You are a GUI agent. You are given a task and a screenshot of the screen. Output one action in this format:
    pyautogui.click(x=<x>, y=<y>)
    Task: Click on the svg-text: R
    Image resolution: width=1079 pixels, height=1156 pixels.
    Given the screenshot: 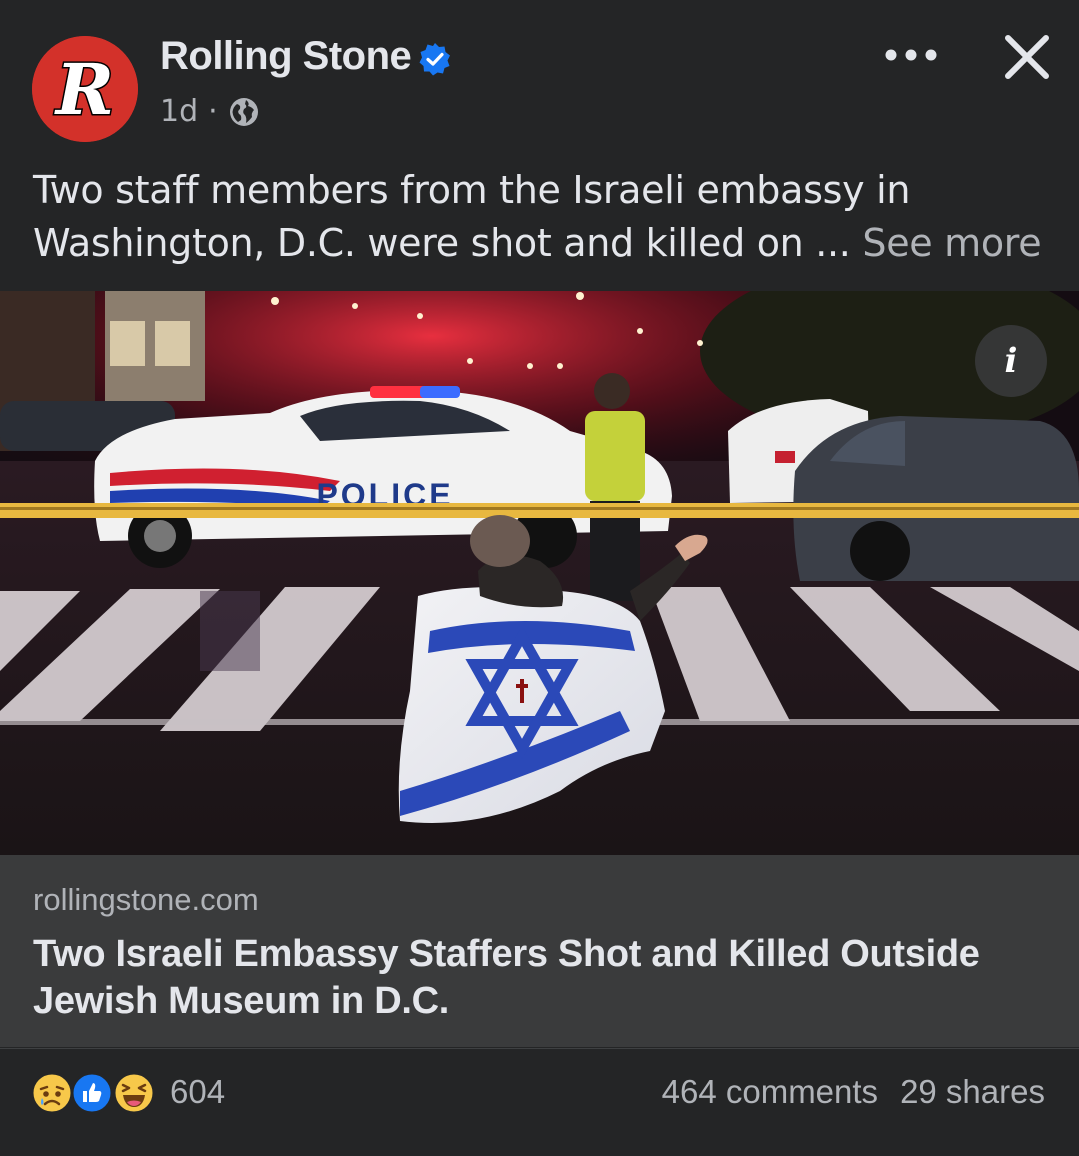 What is the action you would take?
    pyautogui.click(x=84, y=89)
    